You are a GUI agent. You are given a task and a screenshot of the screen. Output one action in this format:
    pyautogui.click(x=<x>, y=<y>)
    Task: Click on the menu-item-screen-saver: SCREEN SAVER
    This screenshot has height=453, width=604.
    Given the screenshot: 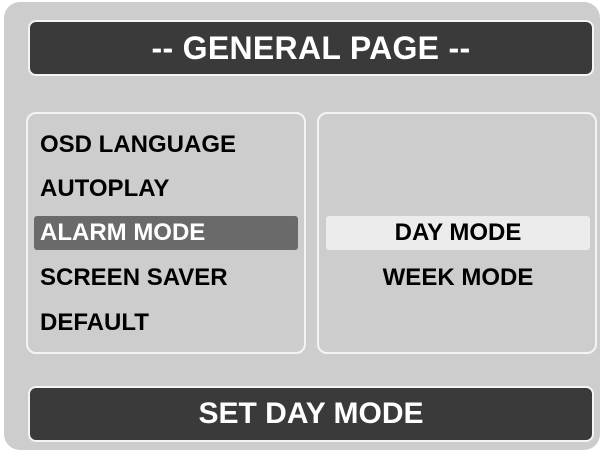 What is the action you would take?
    pyautogui.click(x=166, y=278)
    